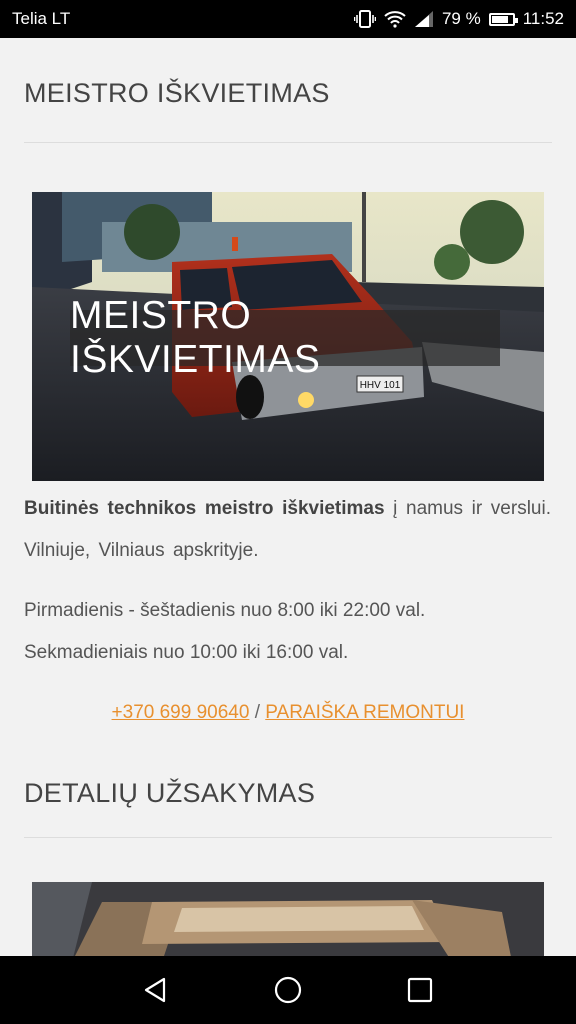 The height and width of the screenshot is (1024, 576). Describe the element at coordinates (395, 19) in the screenshot. I see `wifi-icon` at that location.